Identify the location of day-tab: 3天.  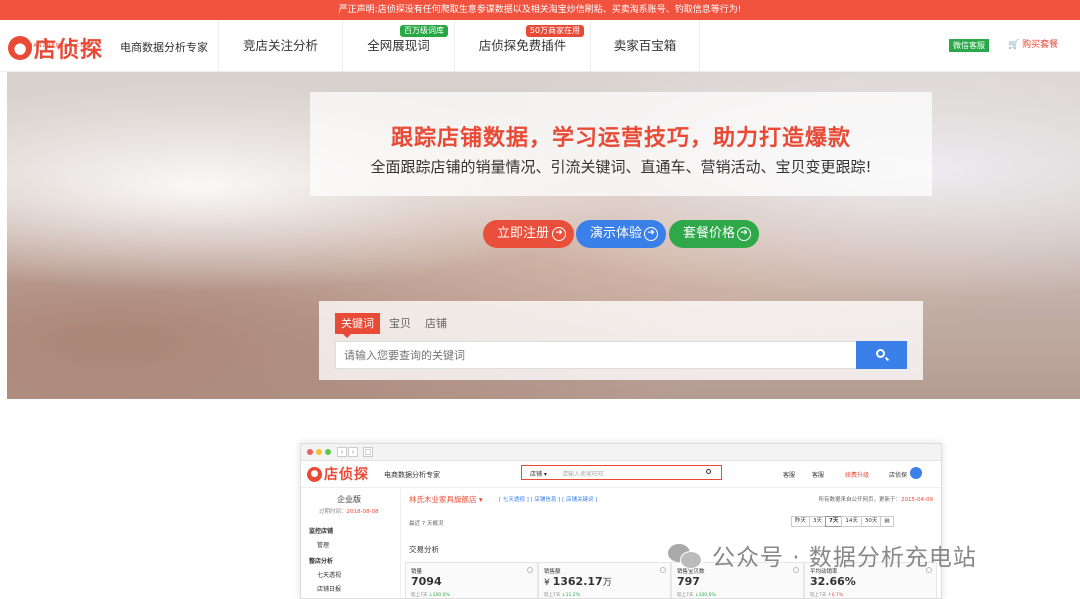
(818, 521).